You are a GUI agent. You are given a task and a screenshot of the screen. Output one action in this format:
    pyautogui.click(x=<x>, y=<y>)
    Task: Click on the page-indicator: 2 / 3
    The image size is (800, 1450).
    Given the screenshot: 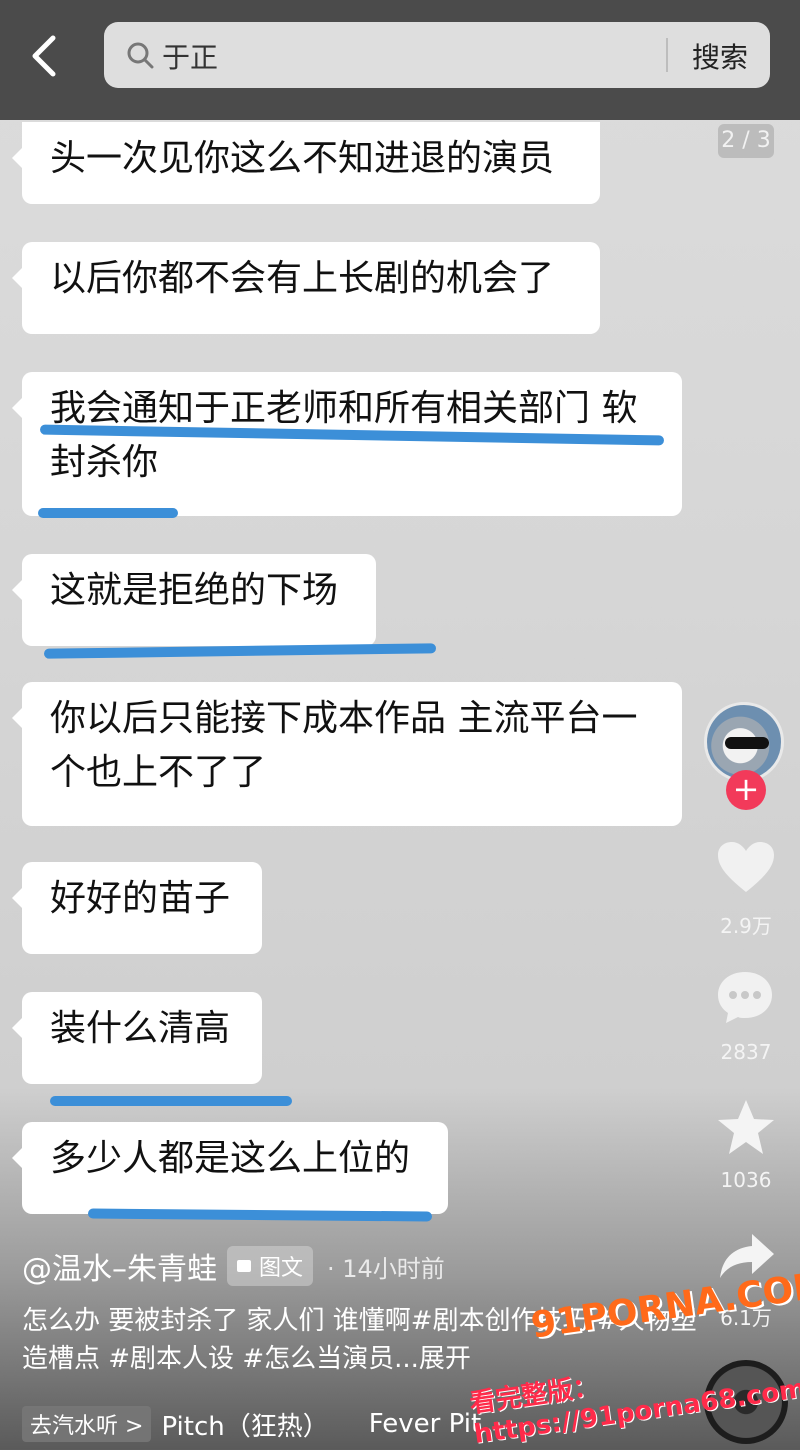 What is the action you would take?
    pyautogui.click(x=746, y=141)
    